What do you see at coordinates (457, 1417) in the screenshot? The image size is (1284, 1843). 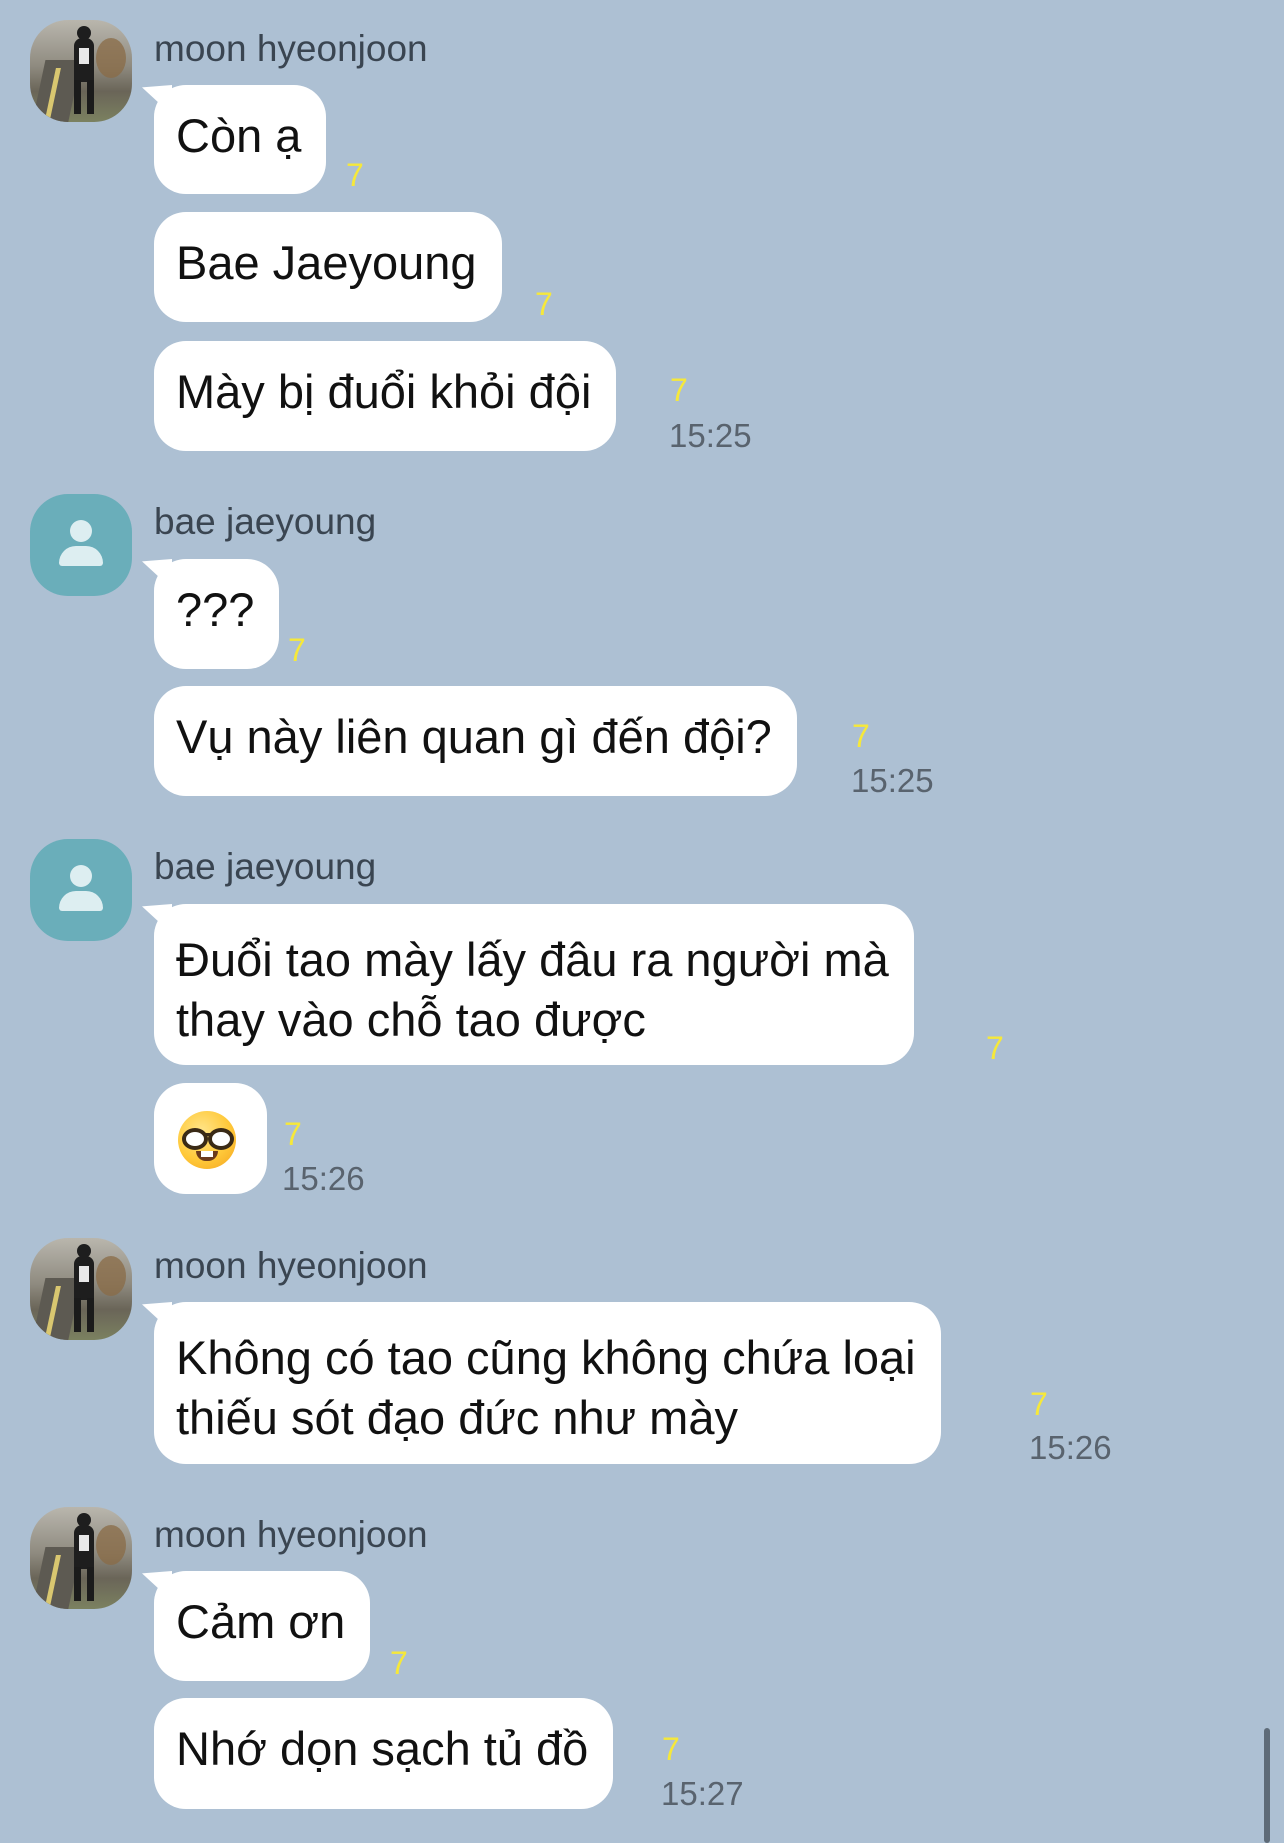 I see `message-text-line: thiếu sót đạo đức như mày` at bounding box center [457, 1417].